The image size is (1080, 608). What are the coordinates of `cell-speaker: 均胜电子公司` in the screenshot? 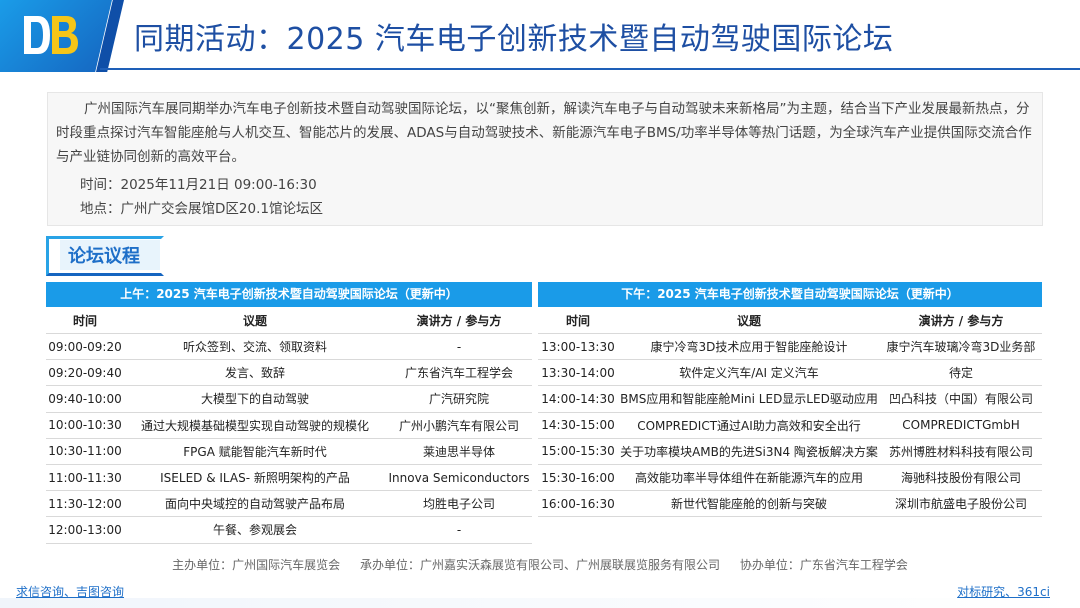 It's located at (458, 504).